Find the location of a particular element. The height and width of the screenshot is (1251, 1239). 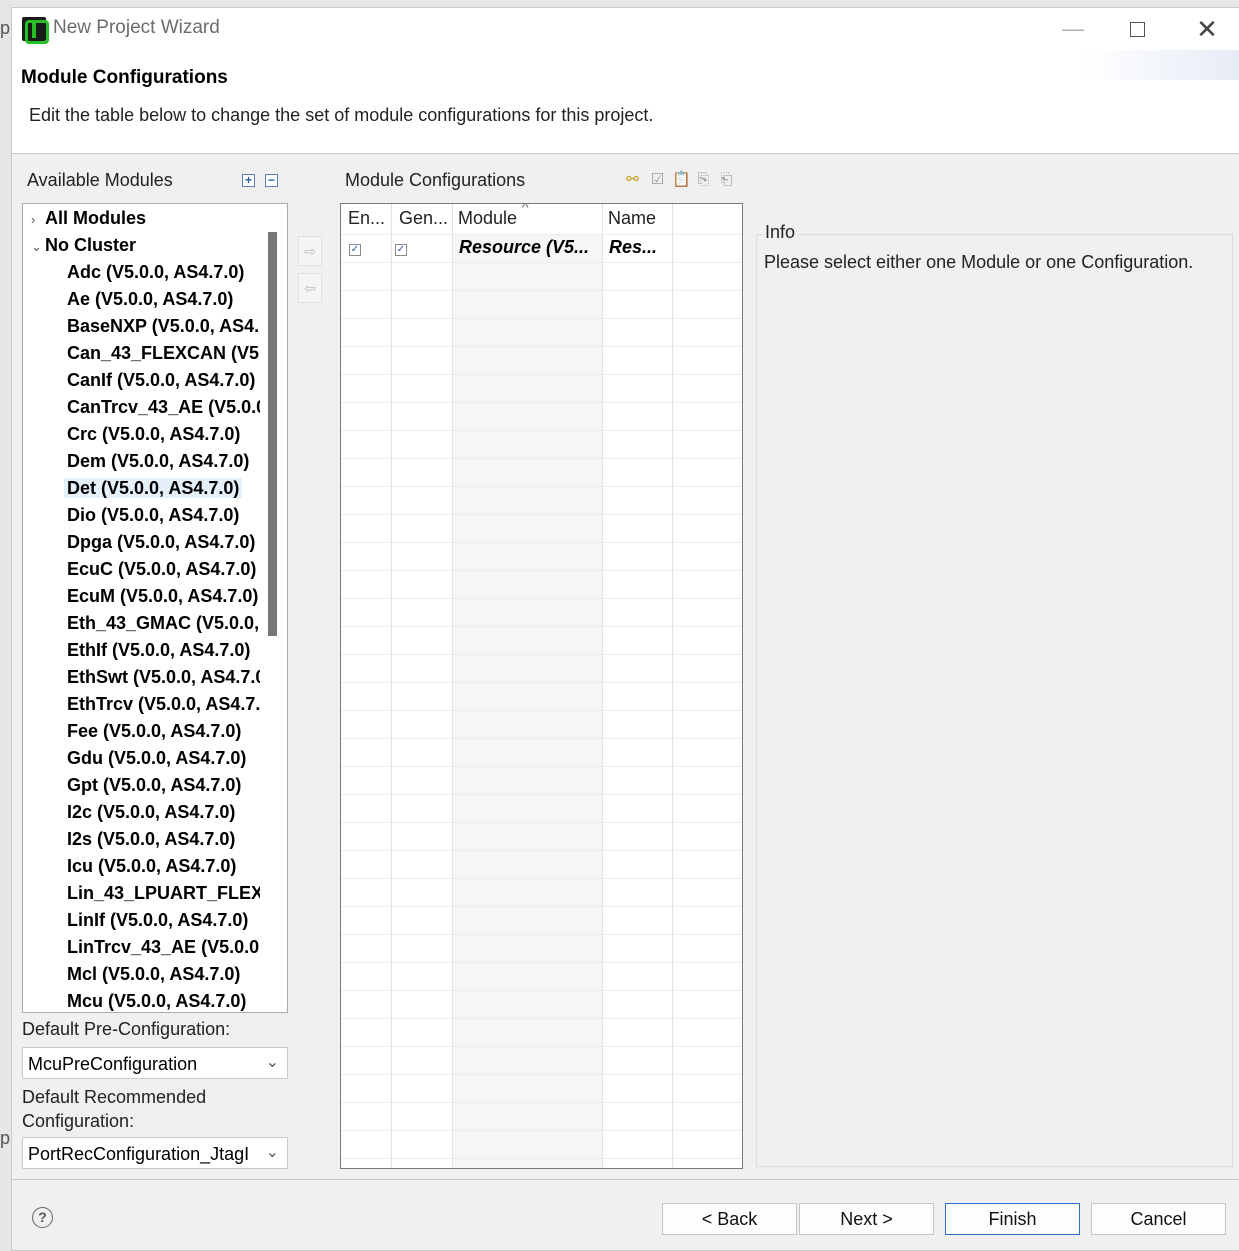

tree-item-label: No Cluster is located at coordinates (91, 245).